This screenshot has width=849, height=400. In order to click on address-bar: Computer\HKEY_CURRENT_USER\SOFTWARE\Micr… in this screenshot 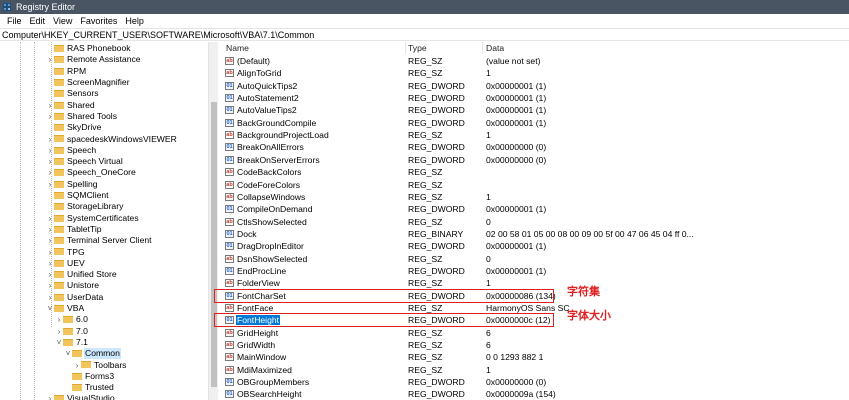, I will do `click(424, 34)`.